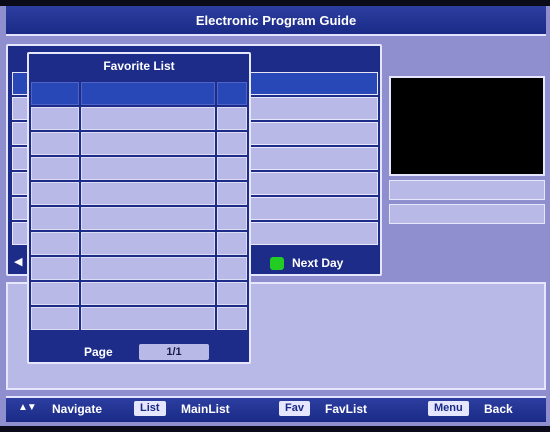 The height and width of the screenshot is (432, 550). What do you see at coordinates (275, 429) in the screenshot?
I see `screen-border-bottom` at bounding box center [275, 429].